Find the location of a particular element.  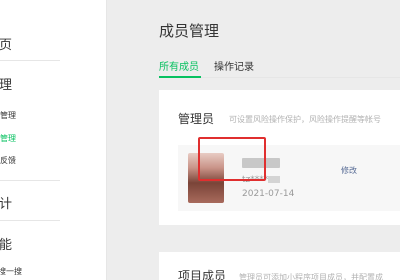

tab-all-members: 所有成员 is located at coordinates (179, 65).